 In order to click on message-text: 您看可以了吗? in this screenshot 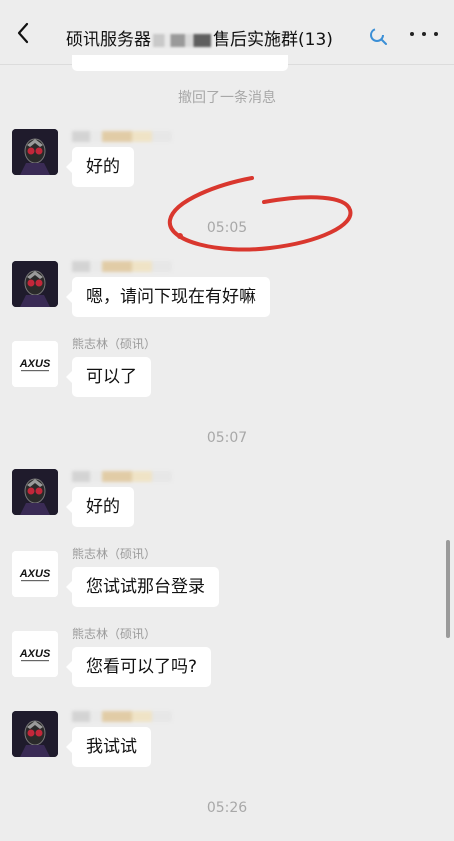, I will do `click(142, 667)`.